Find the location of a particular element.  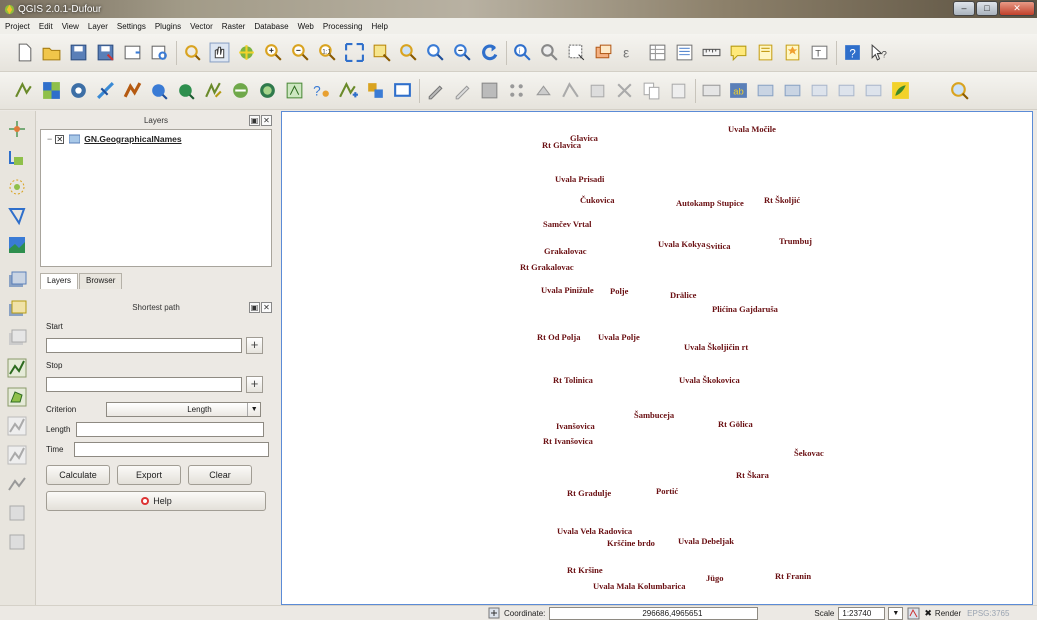

menu-view: View is located at coordinates (70, 26).